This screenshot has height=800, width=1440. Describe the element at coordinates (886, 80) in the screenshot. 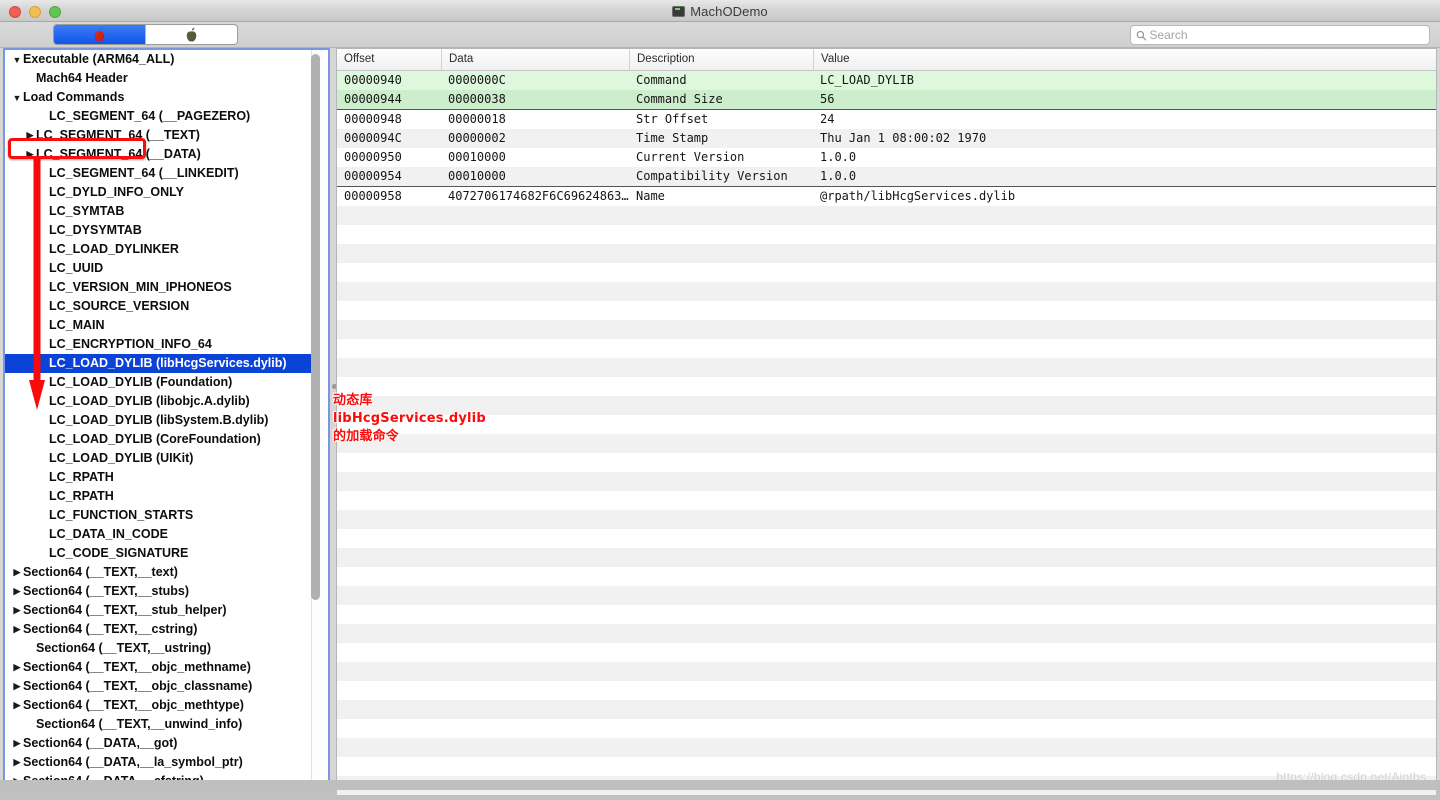

I see `table-row: 00000940 0000000C Command LC_LOAD_DYLIB` at that location.